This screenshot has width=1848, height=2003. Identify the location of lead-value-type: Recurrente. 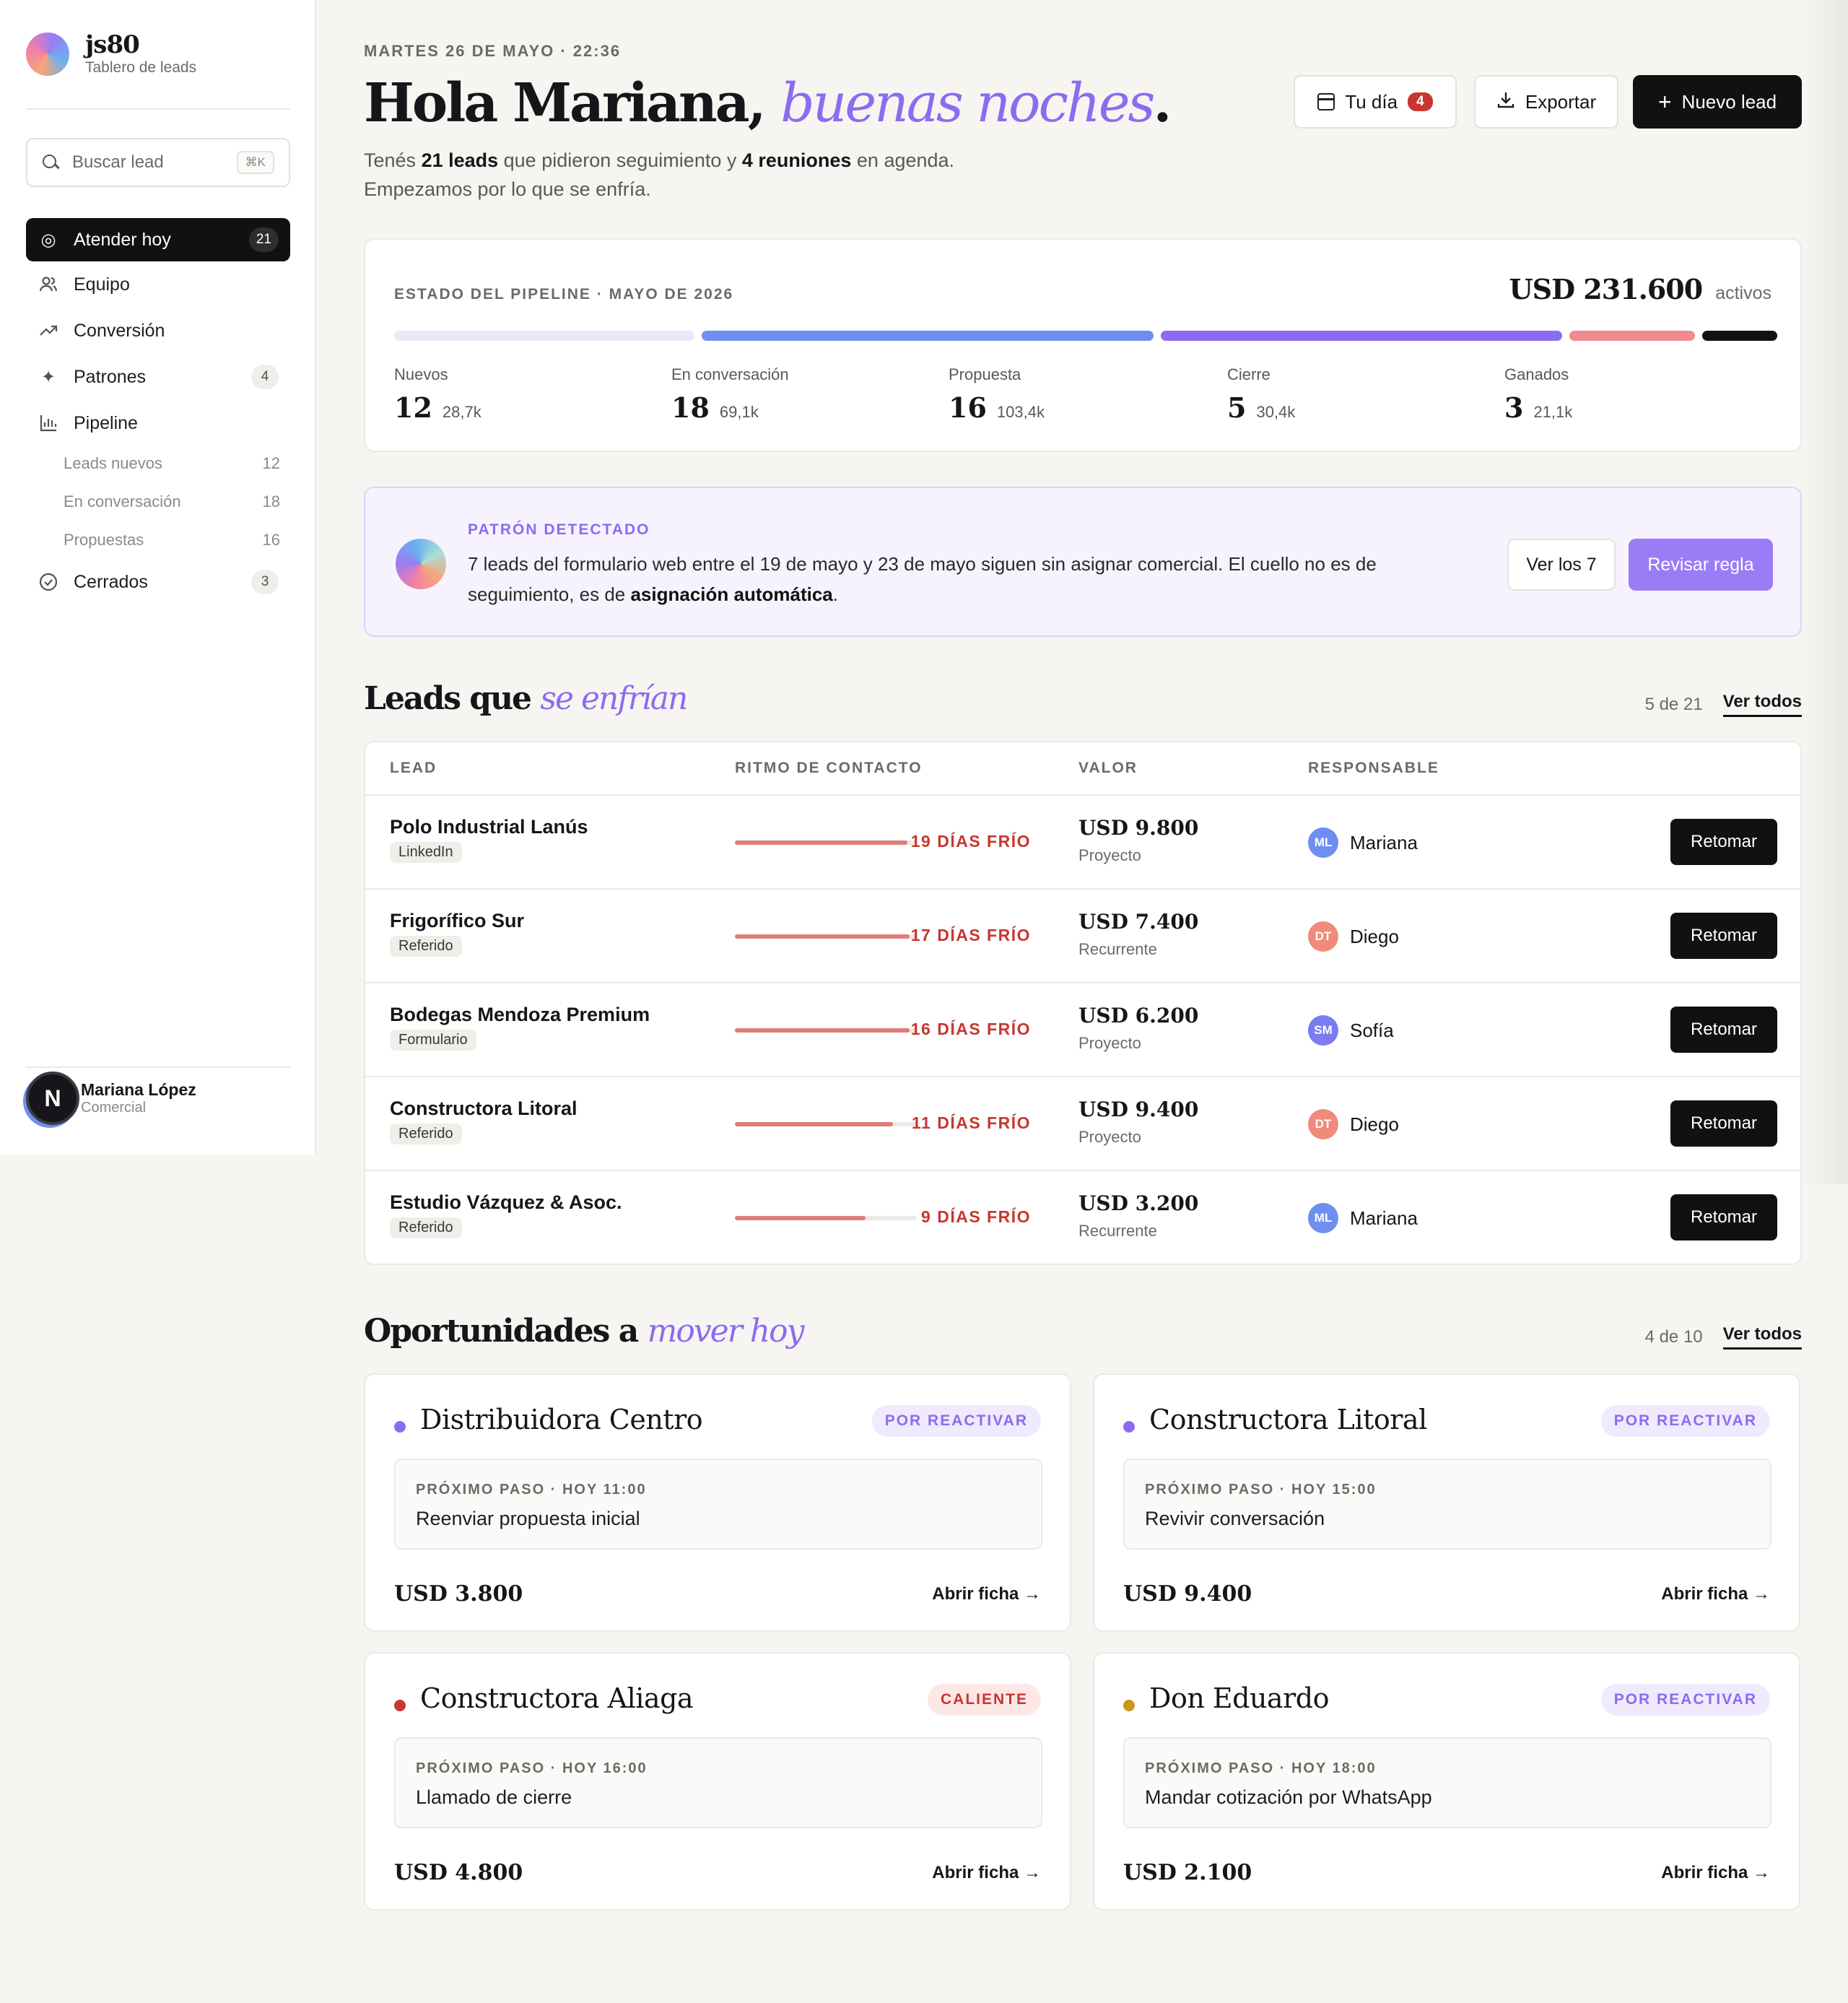
(1117, 1231).